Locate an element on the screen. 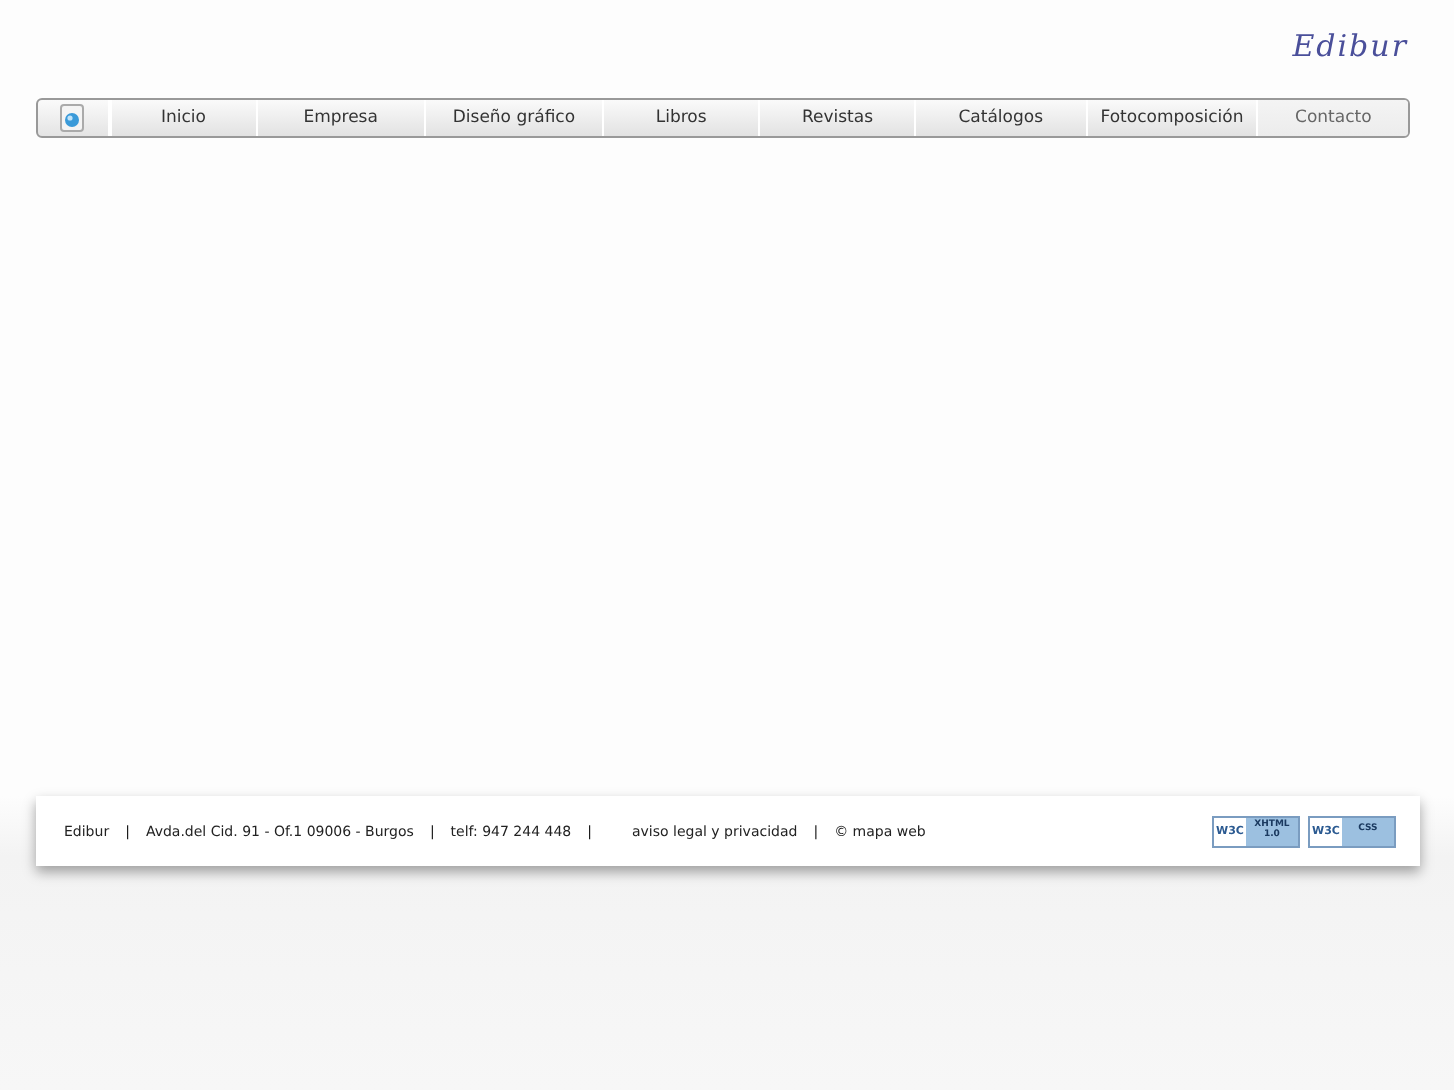 The image size is (1454, 1090). nav-tab: Fotocomposición is located at coordinates (1171, 118).